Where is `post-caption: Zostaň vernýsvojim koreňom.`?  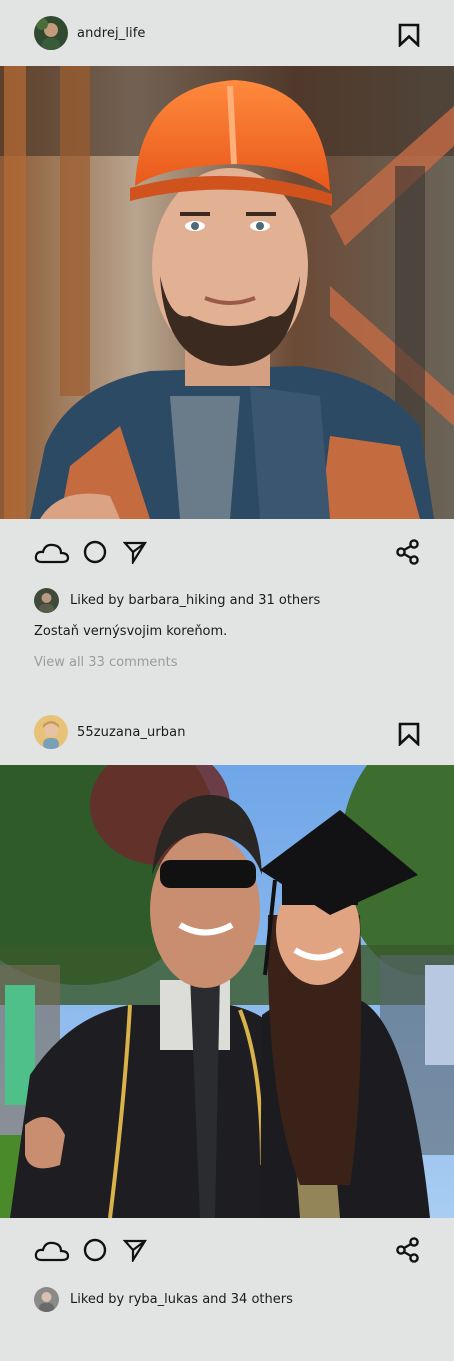 post-caption: Zostaň vernýsvojim koreňom. is located at coordinates (131, 631).